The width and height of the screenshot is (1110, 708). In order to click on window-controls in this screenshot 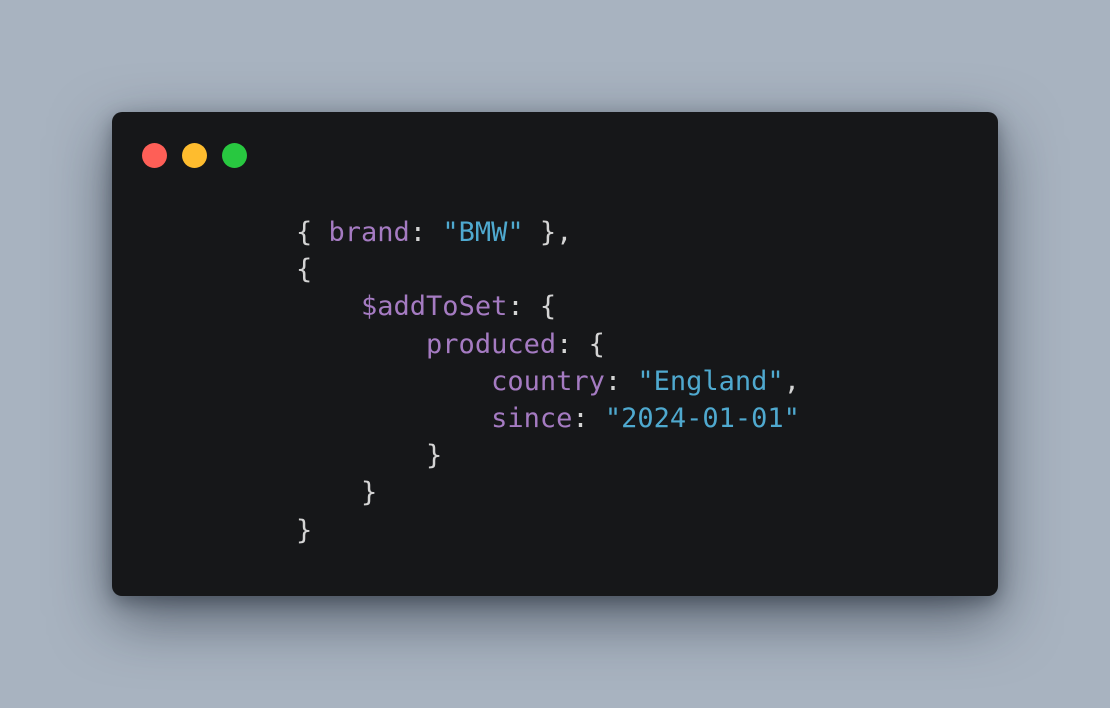, I will do `click(194, 155)`.